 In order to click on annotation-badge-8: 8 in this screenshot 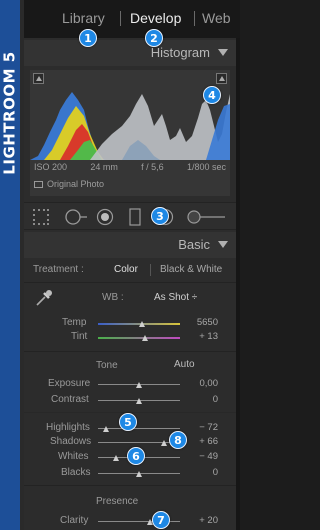, I will do `click(178, 440)`.